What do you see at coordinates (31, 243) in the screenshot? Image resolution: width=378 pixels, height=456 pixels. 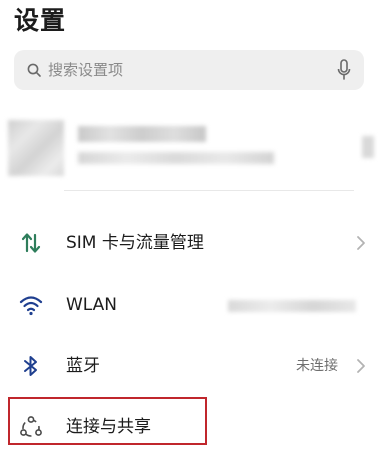 I see `sim-data-arrows-icon` at bounding box center [31, 243].